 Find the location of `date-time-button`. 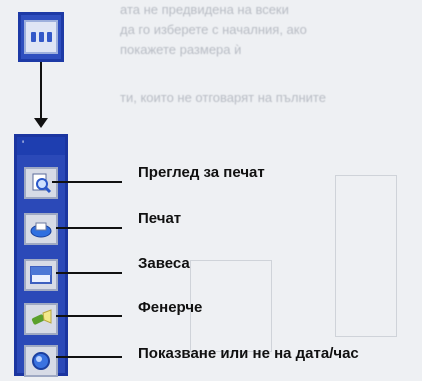

date-time-button is located at coordinates (41, 361).